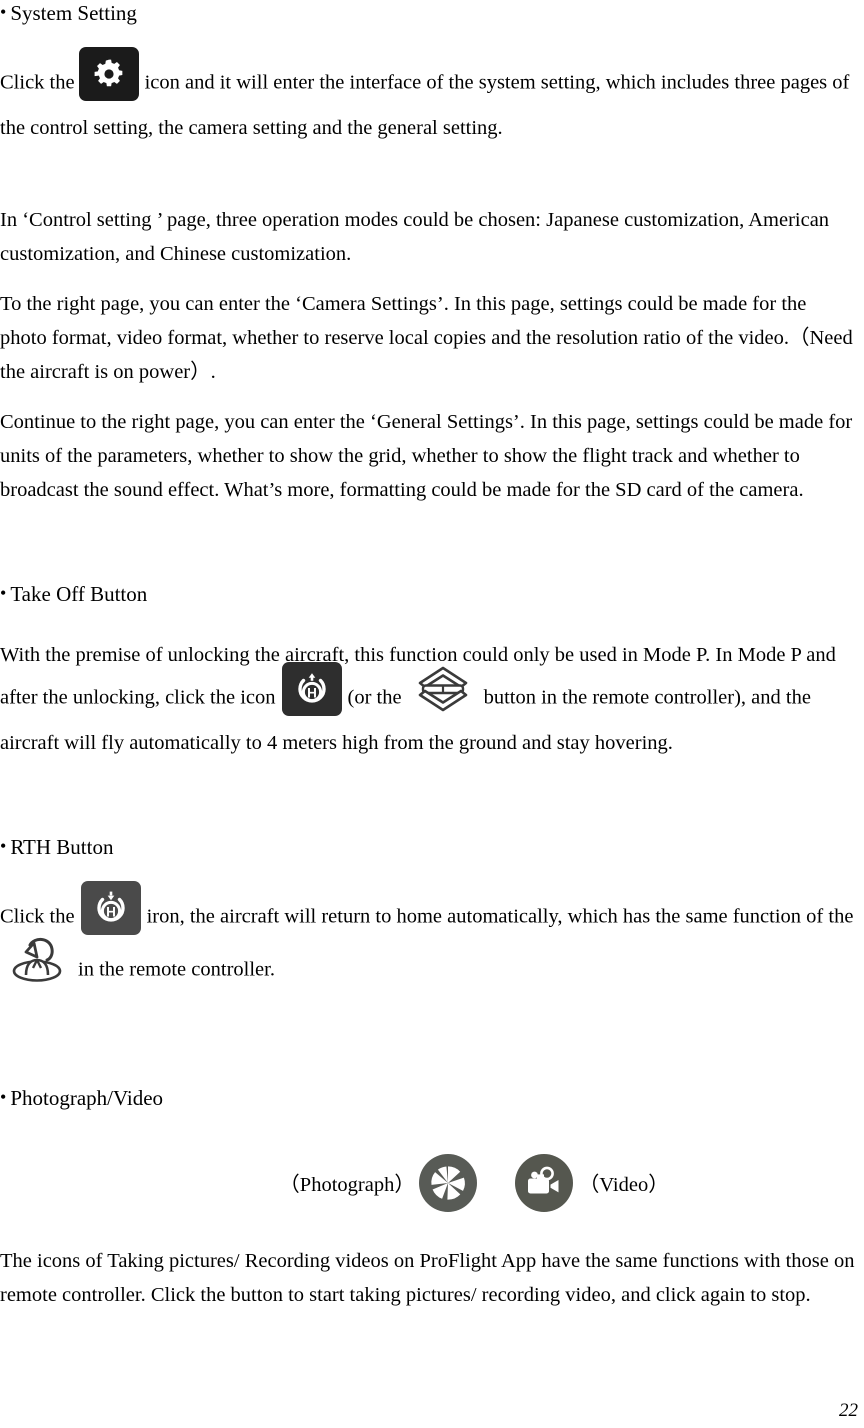  I want to click on remote-takeoff-button-icon, so click(443, 689).